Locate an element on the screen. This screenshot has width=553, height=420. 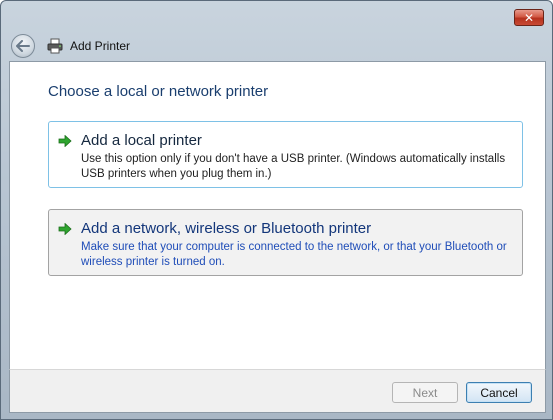
wizard-header: Add Printer is located at coordinates (277, 46).